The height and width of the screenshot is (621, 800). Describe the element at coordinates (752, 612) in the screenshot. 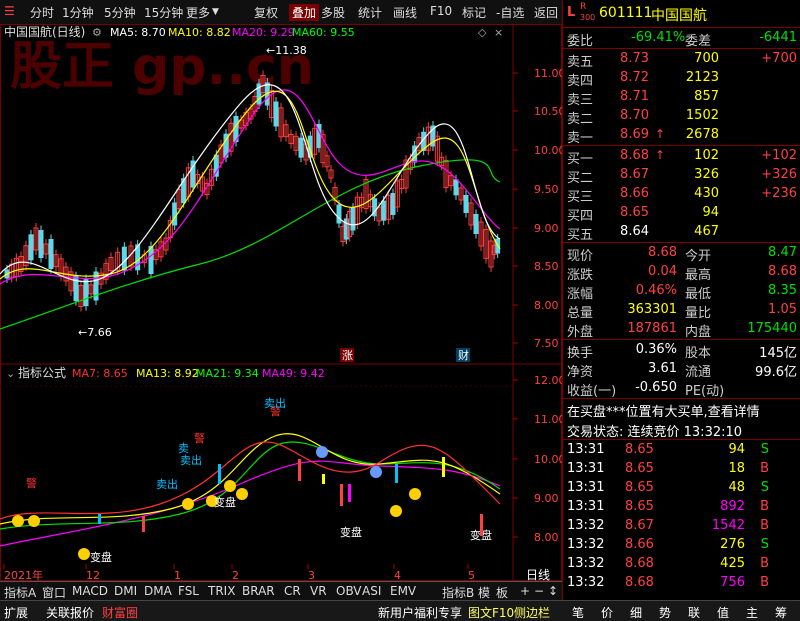

I see `side-tool-6: 主` at that location.